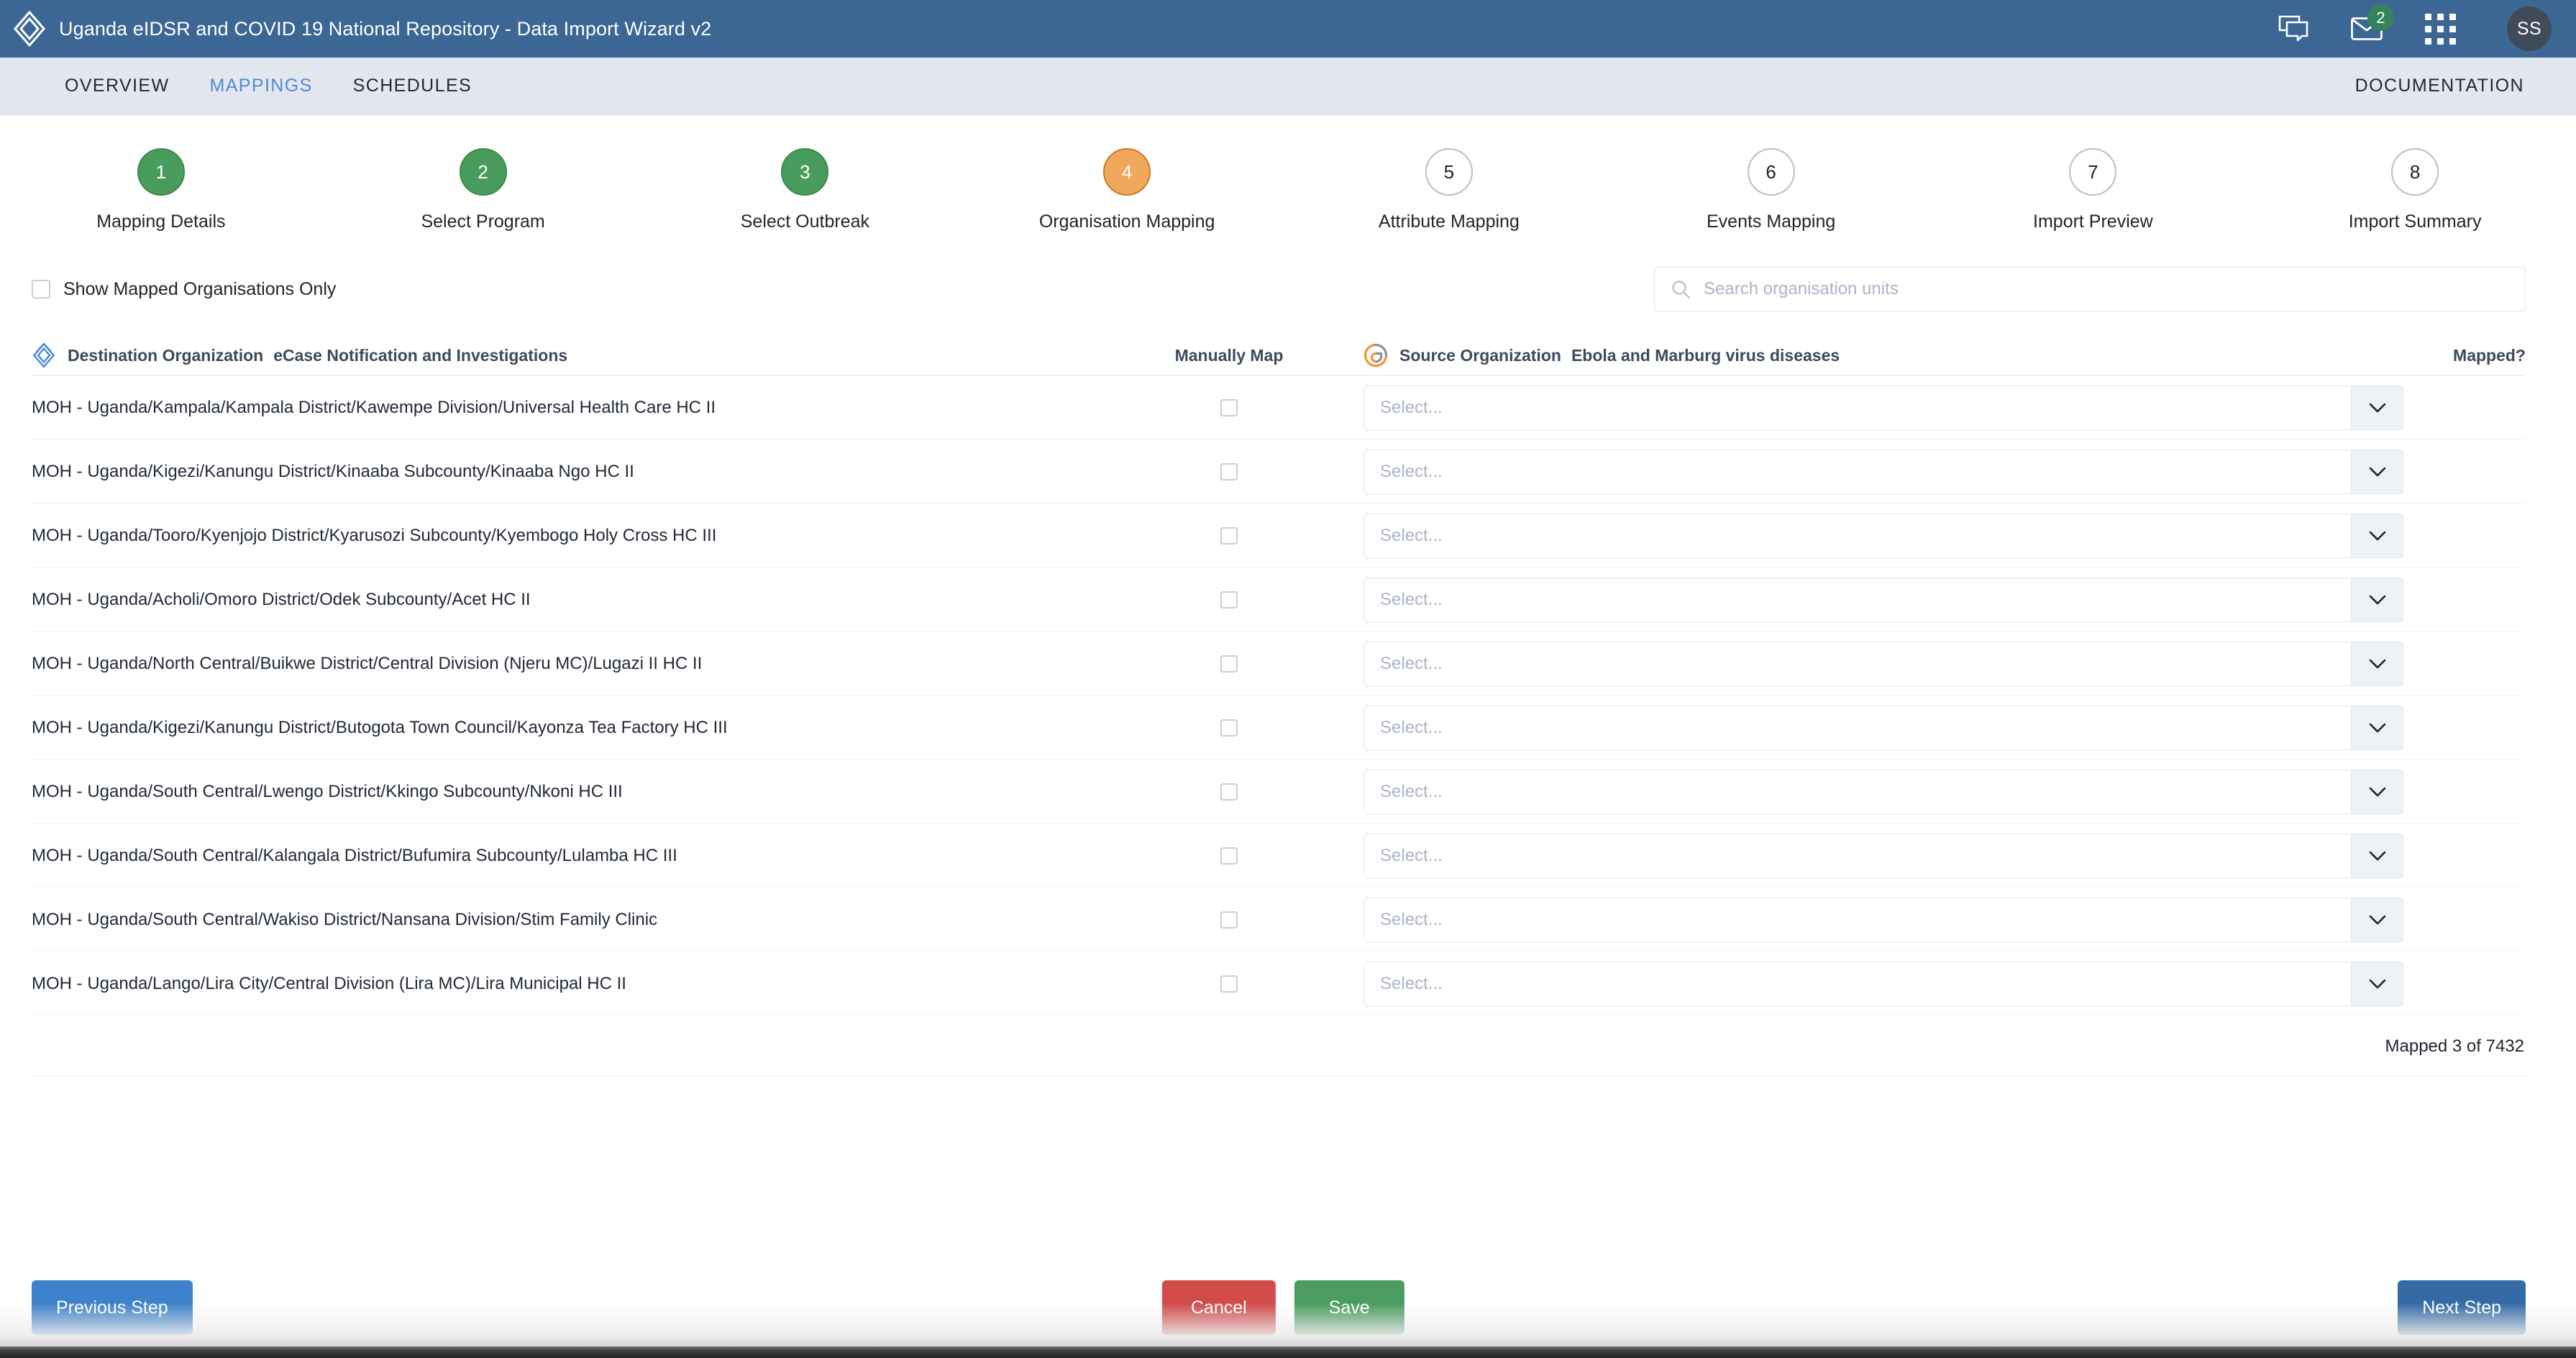  What do you see at coordinates (1771, 222) in the screenshot?
I see `step-label-6: Events Mapping` at bounding box center [1771, 222].